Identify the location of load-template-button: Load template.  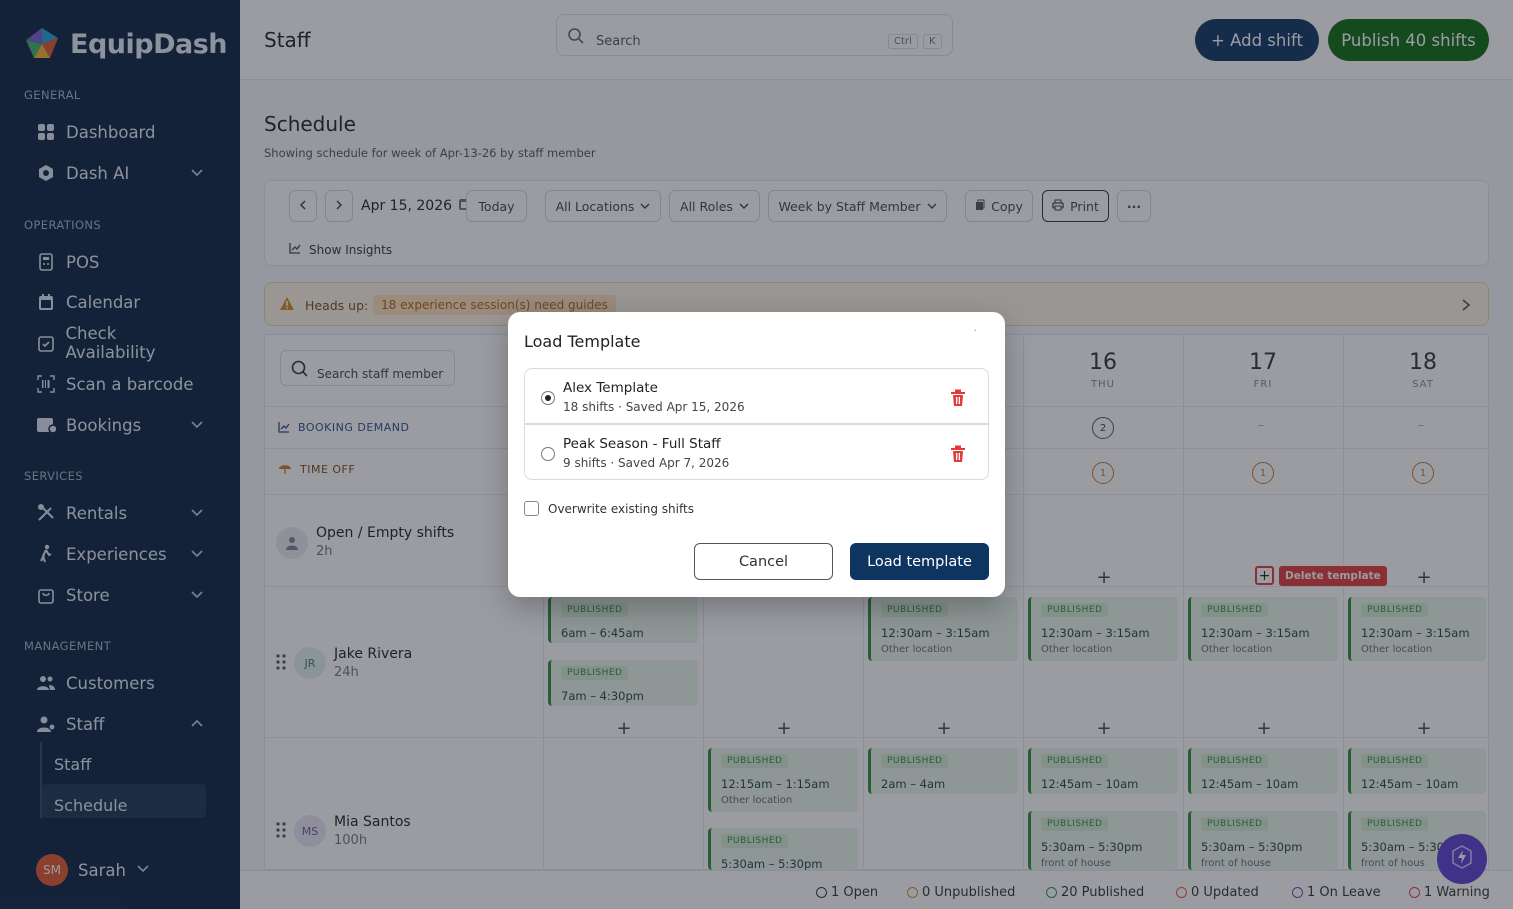
(919, 561).